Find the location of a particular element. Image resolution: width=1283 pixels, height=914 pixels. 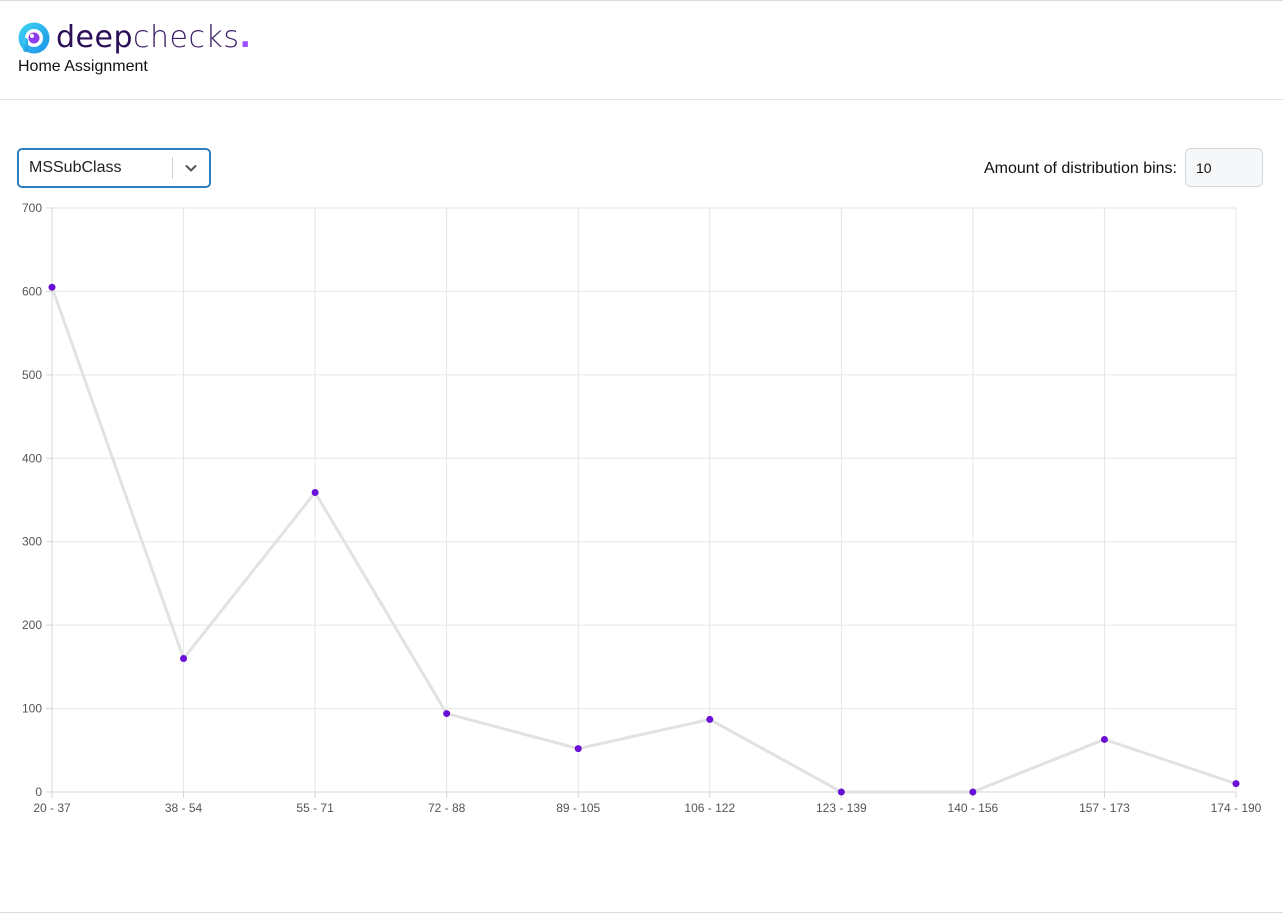

x-tick-label: 174 - 190 is located at coordinates (1236, 808).